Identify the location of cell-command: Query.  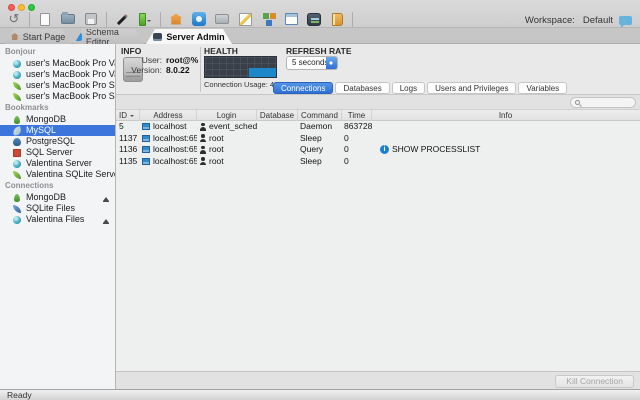
(312, 149).